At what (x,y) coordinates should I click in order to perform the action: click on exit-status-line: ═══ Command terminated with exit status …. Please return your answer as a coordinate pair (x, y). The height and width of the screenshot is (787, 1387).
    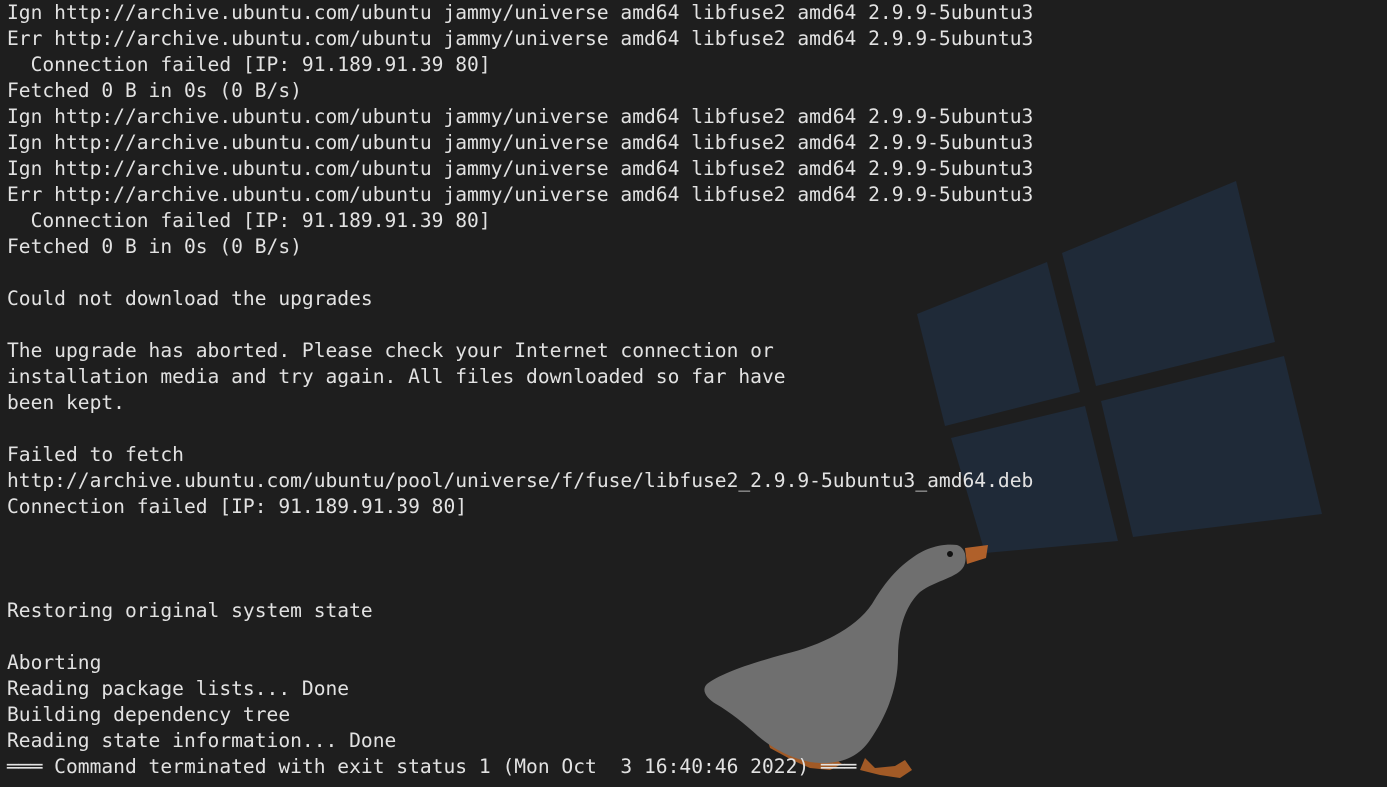
    Looking at the image, I should click on (432, 766).